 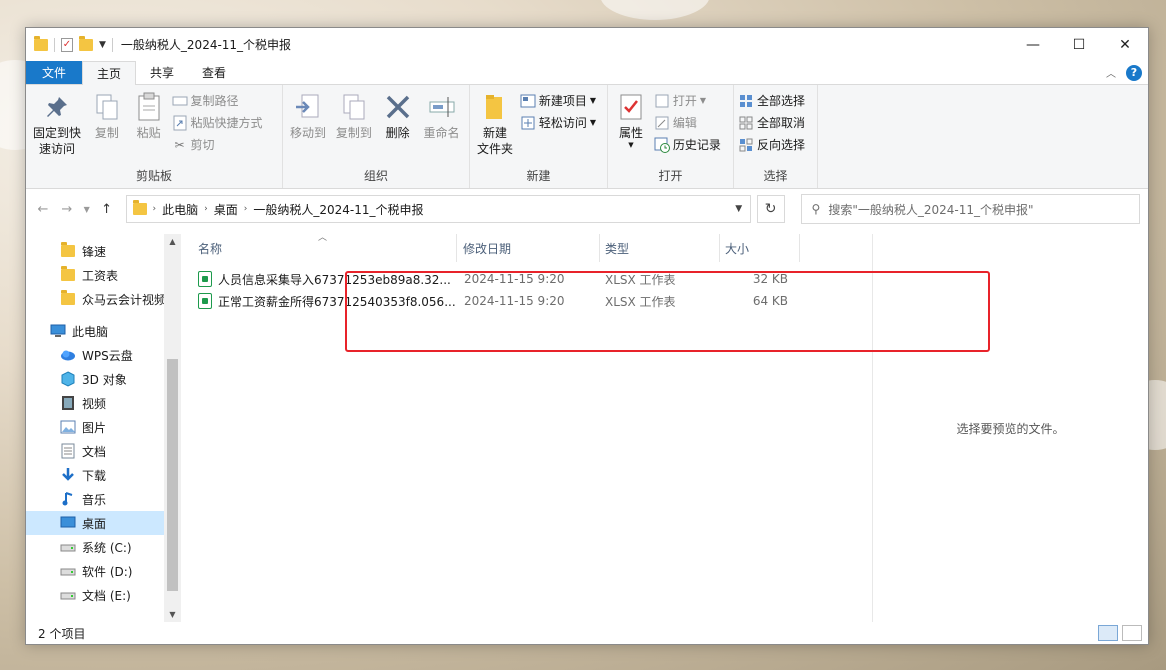 I want to click on nav-item: 图片, so click(x=103, y=427).